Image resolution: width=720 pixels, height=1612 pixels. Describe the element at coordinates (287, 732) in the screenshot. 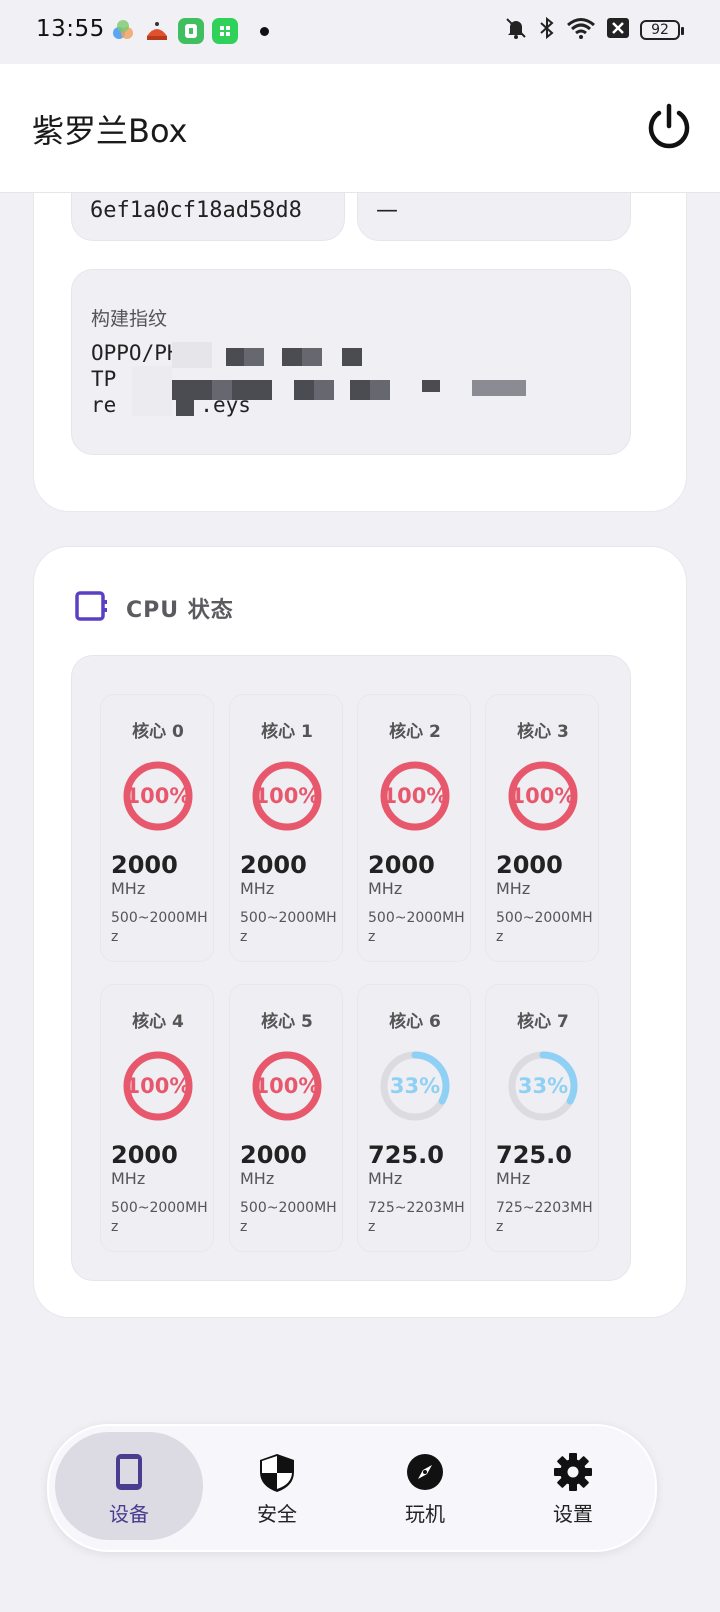

I see `core-name: 核心 1` at that location.